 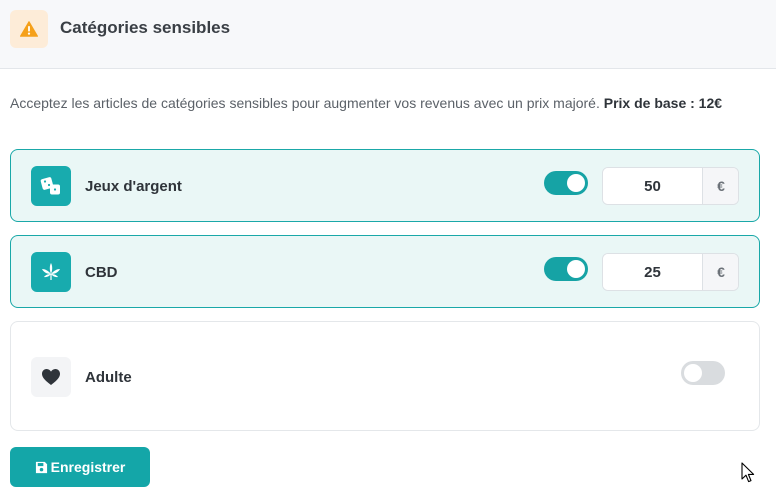 I want to click on dice-icon, so click(x=51, y=186).